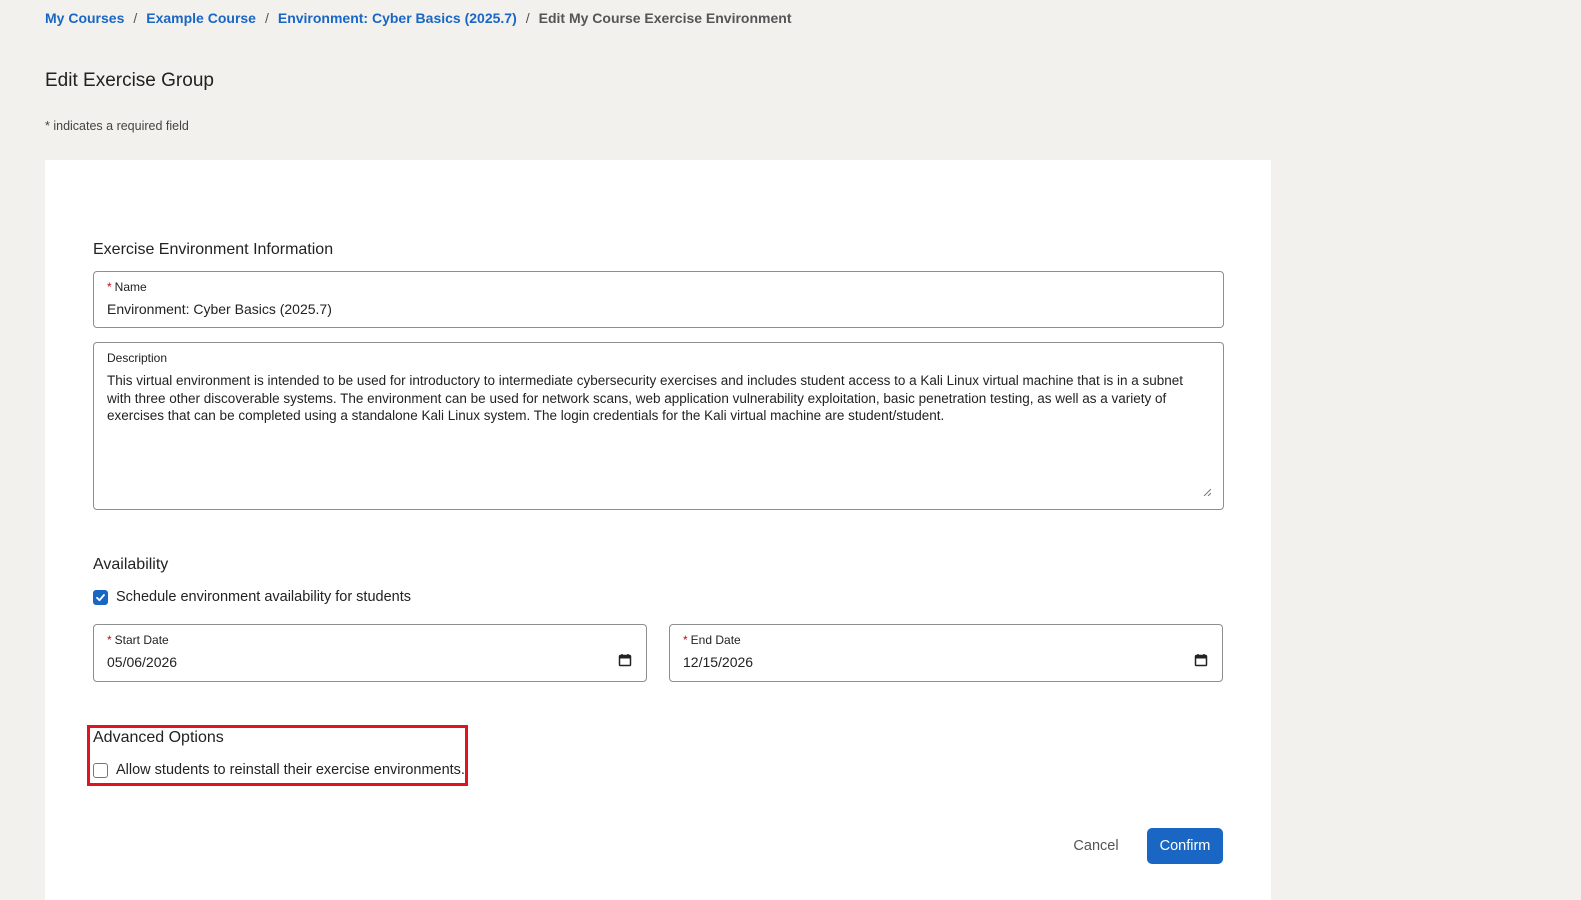 This screenshot has width=1581, height=900. What do you see at coordinates (213, 249) in the screenshot?
I see `exercise-environment-information-heading: Exercise Environment Information` at bounding box center [213, 249].